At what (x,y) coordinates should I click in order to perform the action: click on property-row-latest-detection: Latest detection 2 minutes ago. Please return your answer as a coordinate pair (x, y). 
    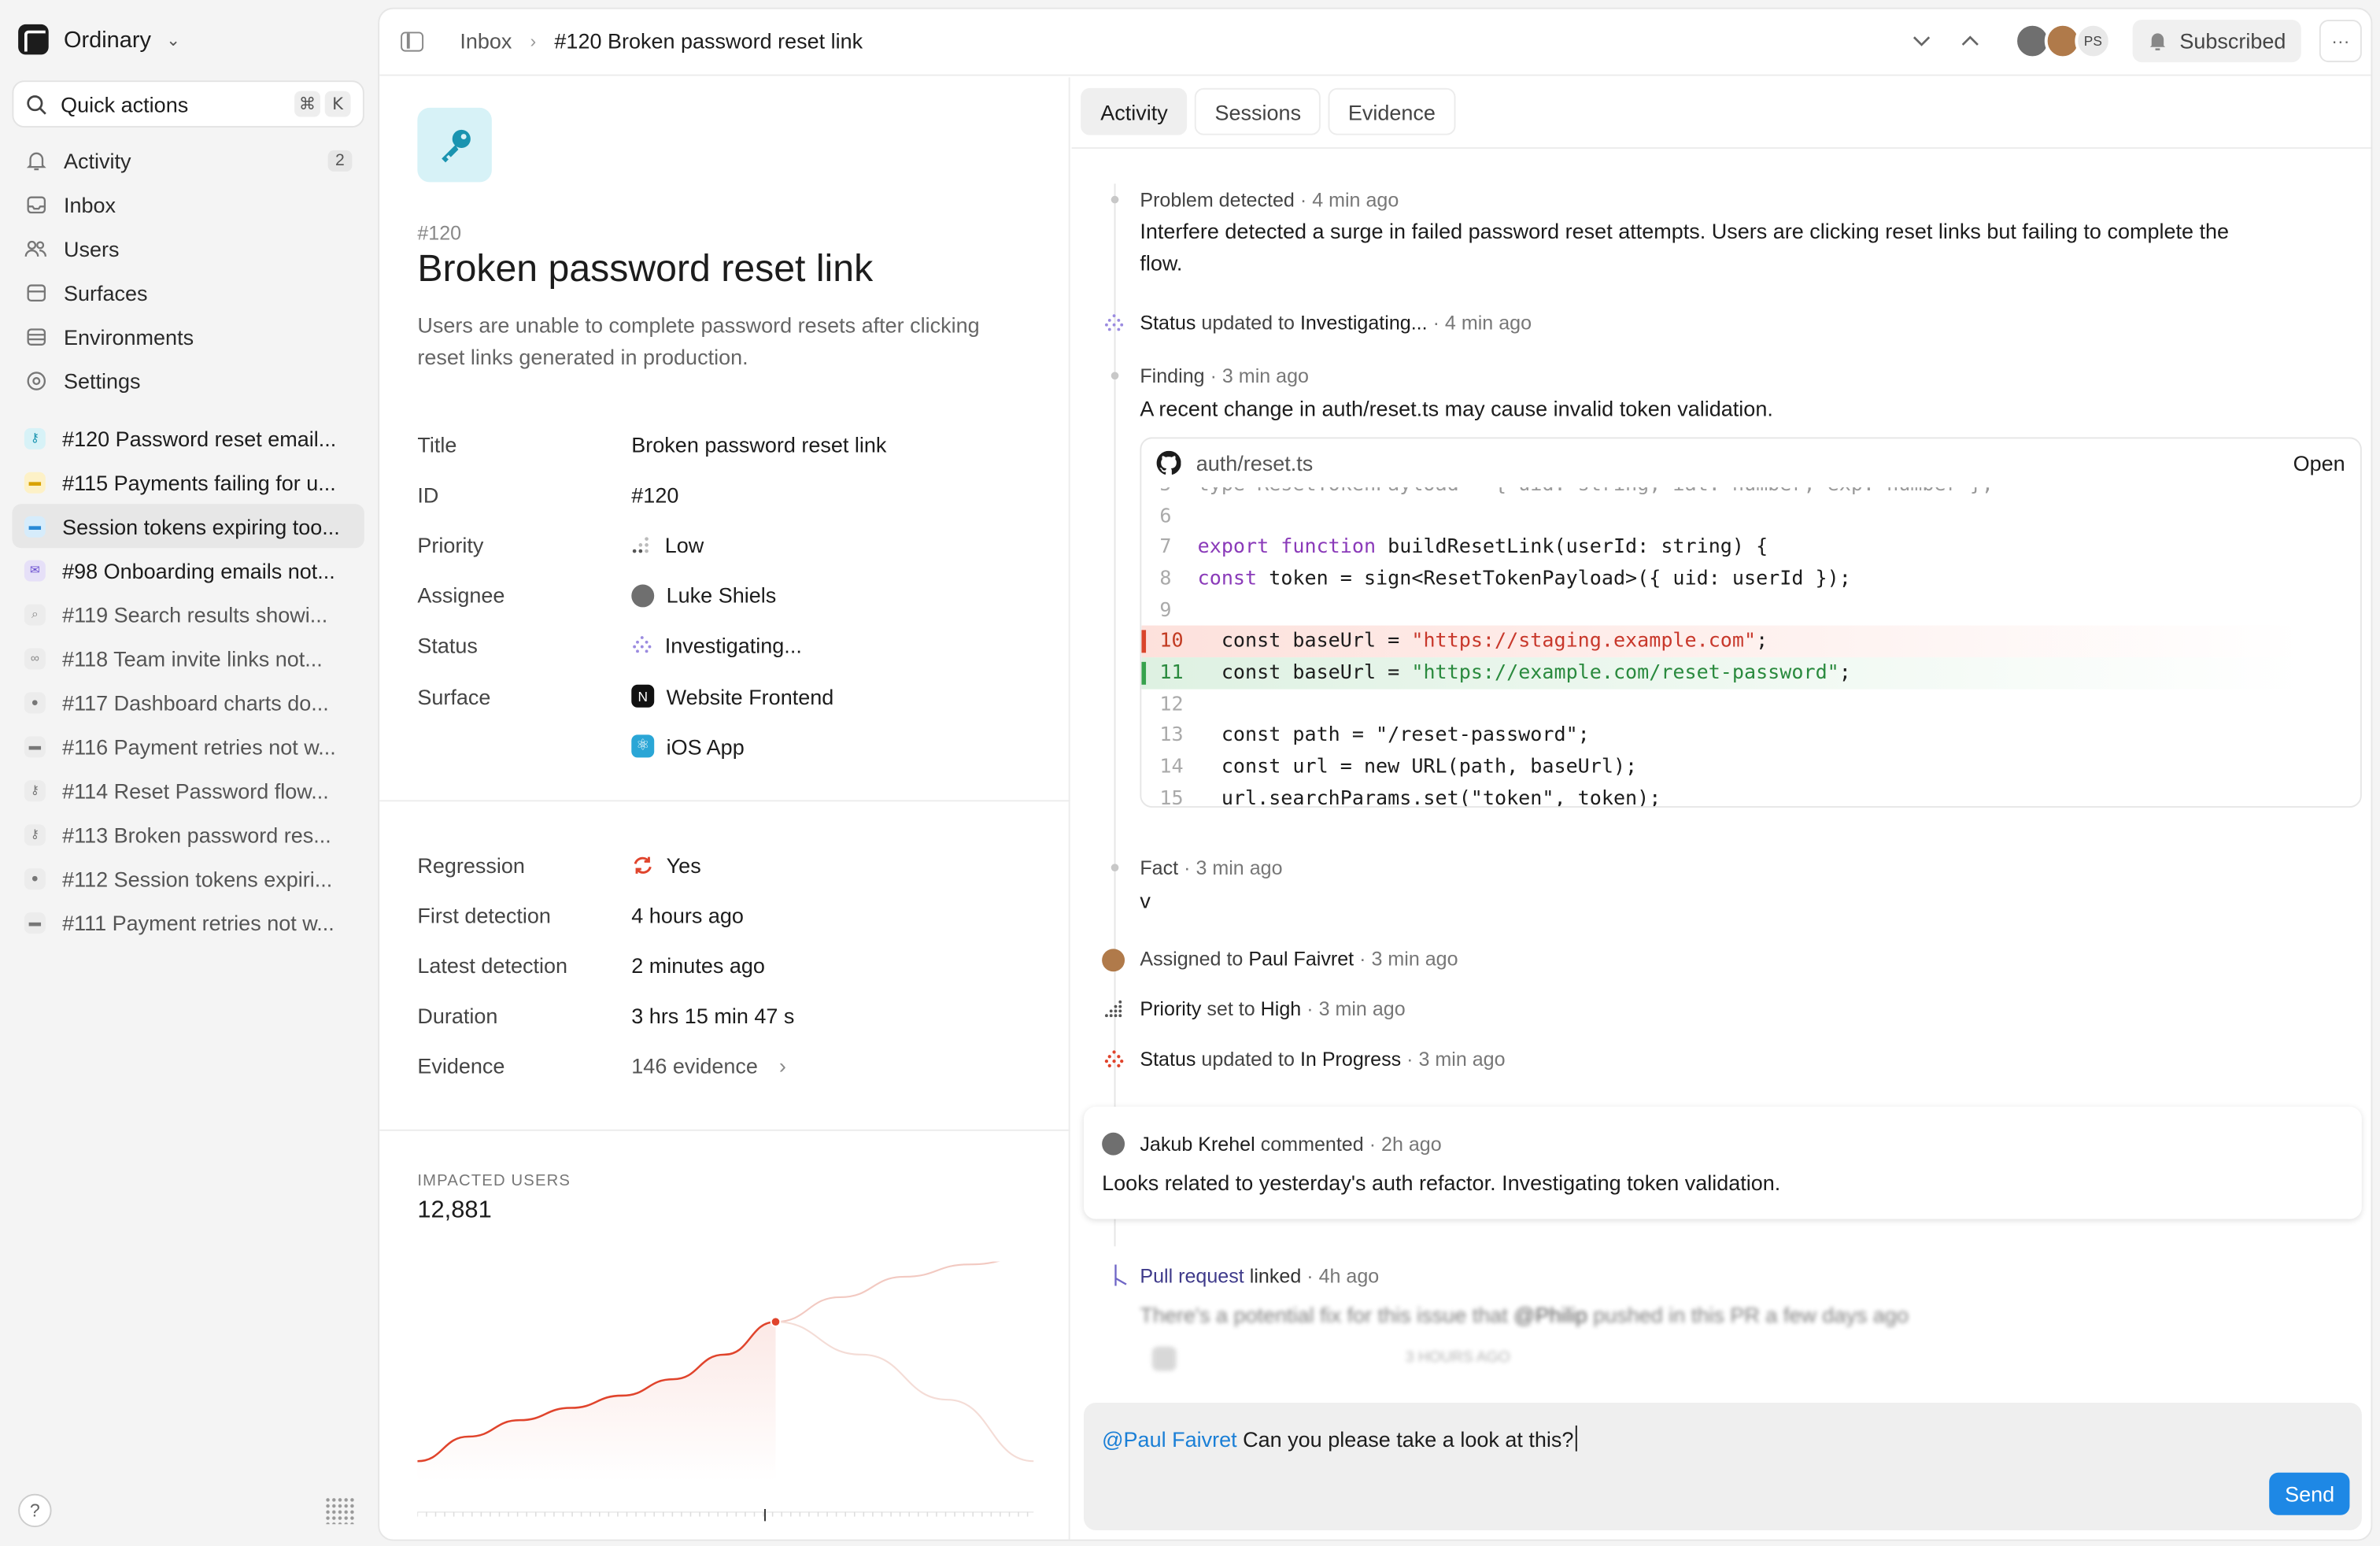
    Looking at the image, I should click on (728, 966).